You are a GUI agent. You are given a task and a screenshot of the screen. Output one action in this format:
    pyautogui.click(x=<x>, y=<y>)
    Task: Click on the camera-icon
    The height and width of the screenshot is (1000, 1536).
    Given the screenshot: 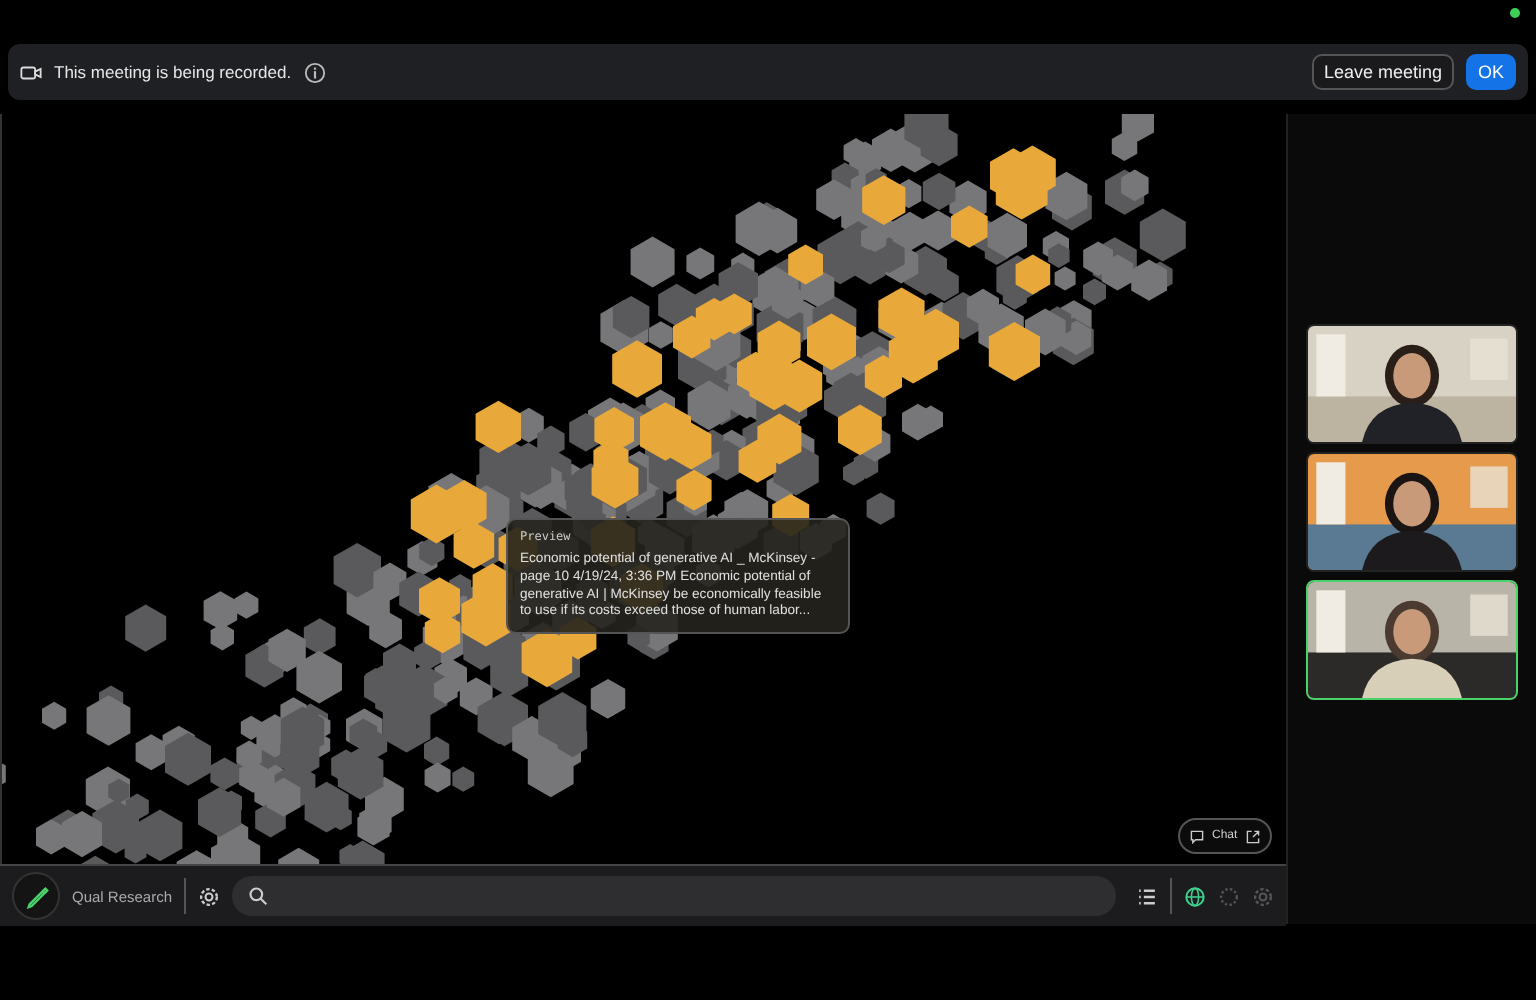 What is the action you would take?
    pyautogui.click(x=31, y=72)
    